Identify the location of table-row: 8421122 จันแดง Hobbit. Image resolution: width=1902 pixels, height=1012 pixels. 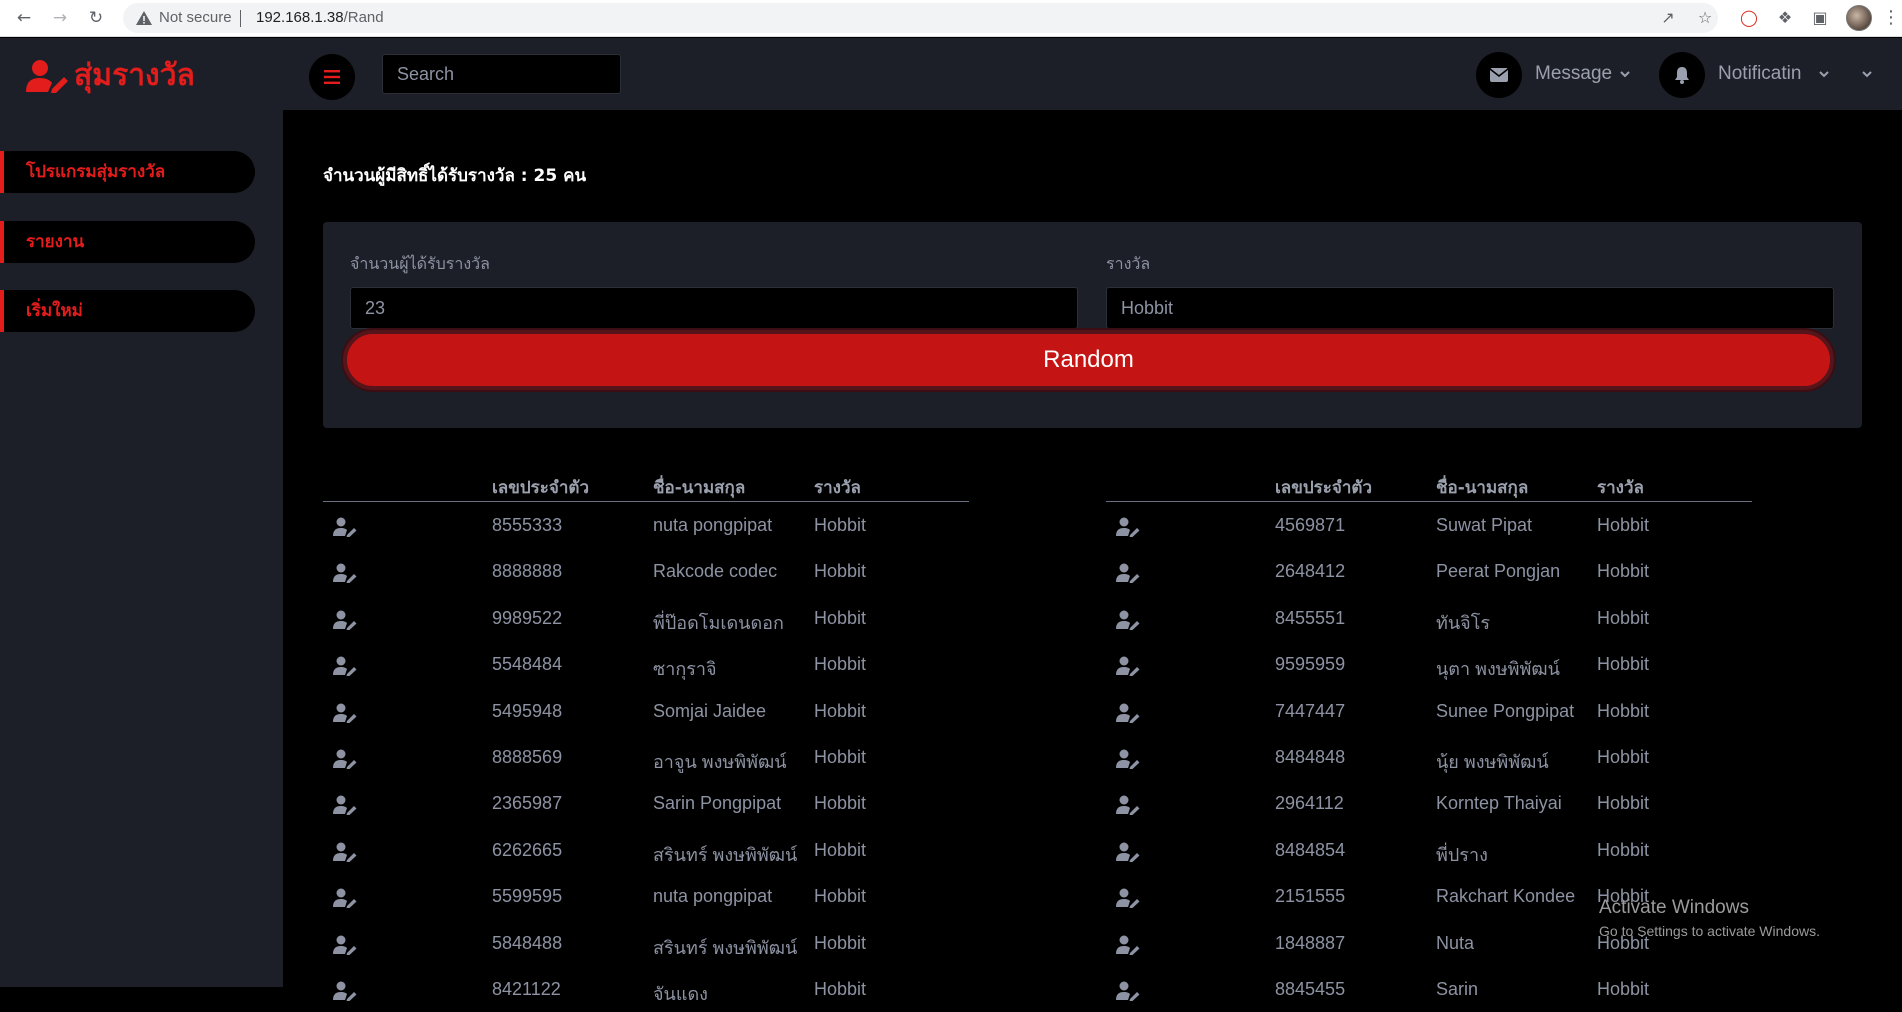
(646, 989).